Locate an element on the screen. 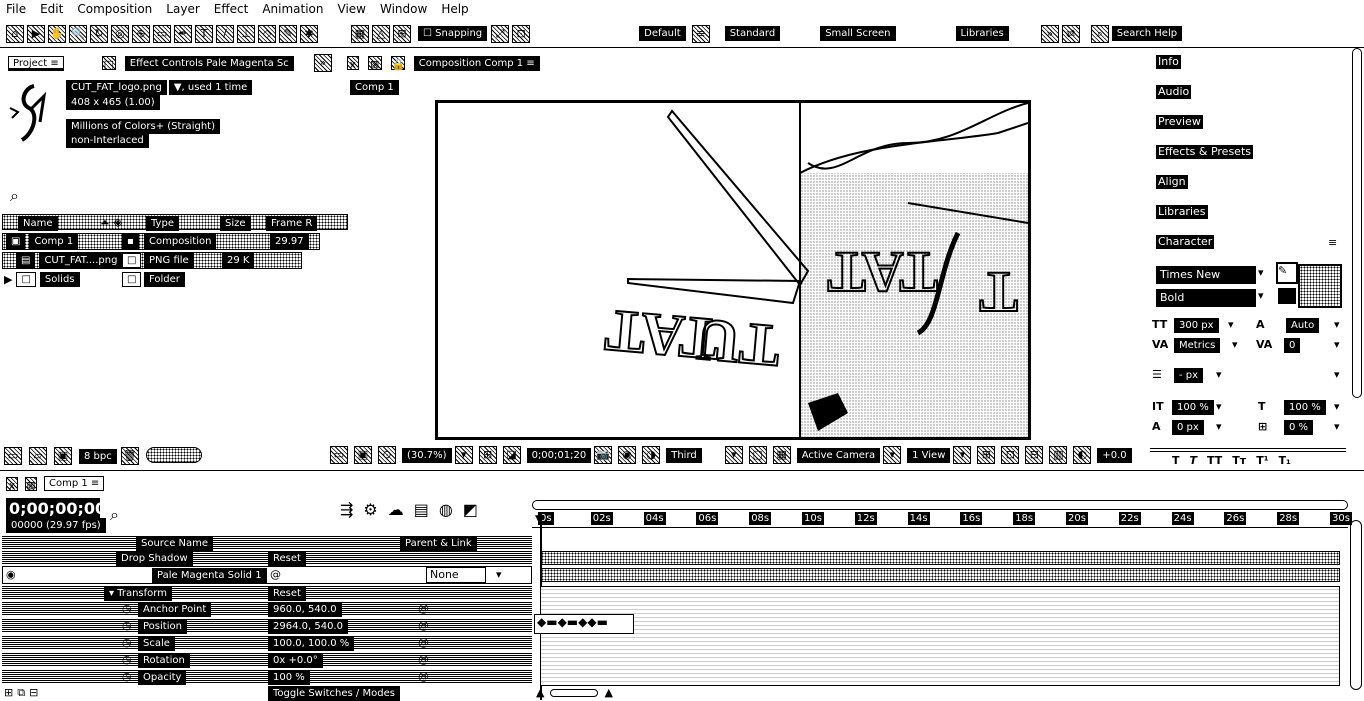  thumbnail-slider is located at coordinates (174, 455).